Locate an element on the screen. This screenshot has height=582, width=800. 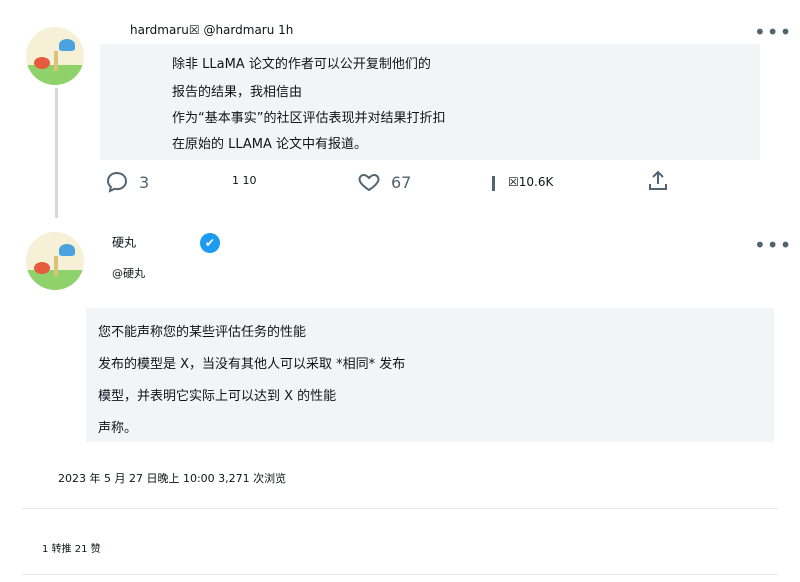
tweet-text-line: 发布的模型是 X，当没有其他人可以采取 *相同* 发布 is located at coordinates (252, 364).